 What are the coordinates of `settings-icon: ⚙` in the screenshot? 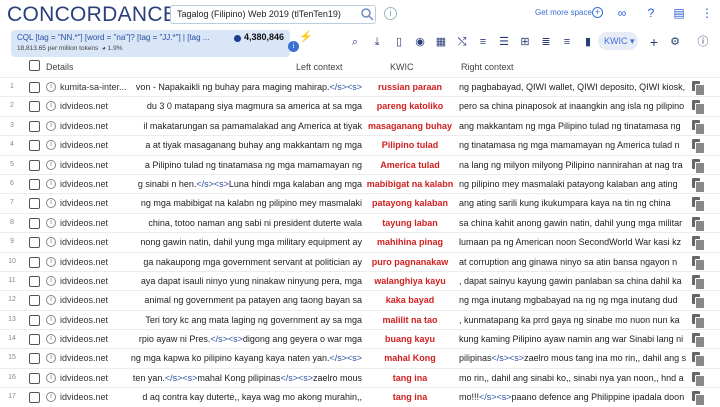 It's located at (675, 42).